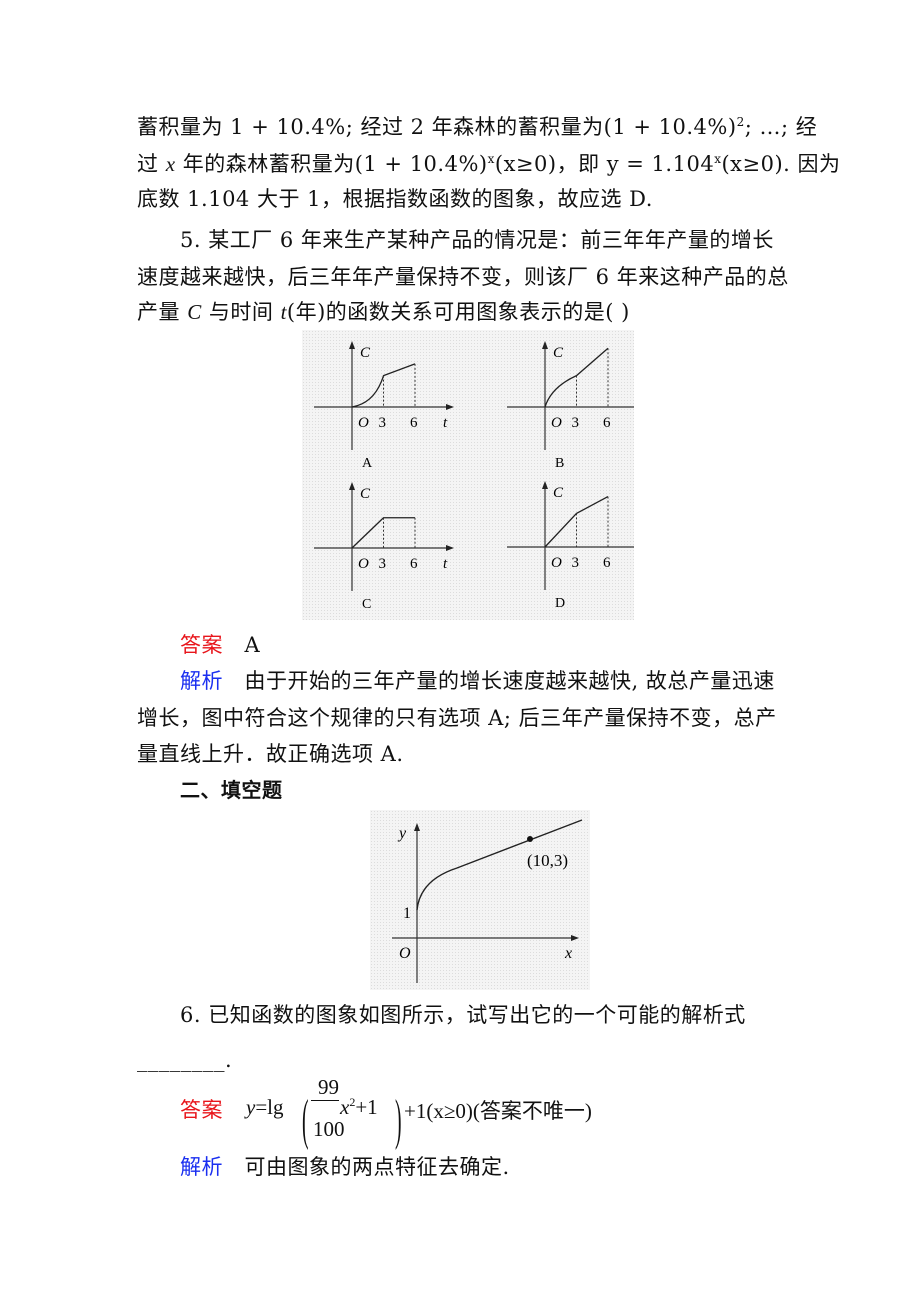 The width and height of the screenshot is (920, 1302). What do you see at coordinates (194, 312) in the screenshot?
I see `var-C: C` at bounding box center [194, 312].